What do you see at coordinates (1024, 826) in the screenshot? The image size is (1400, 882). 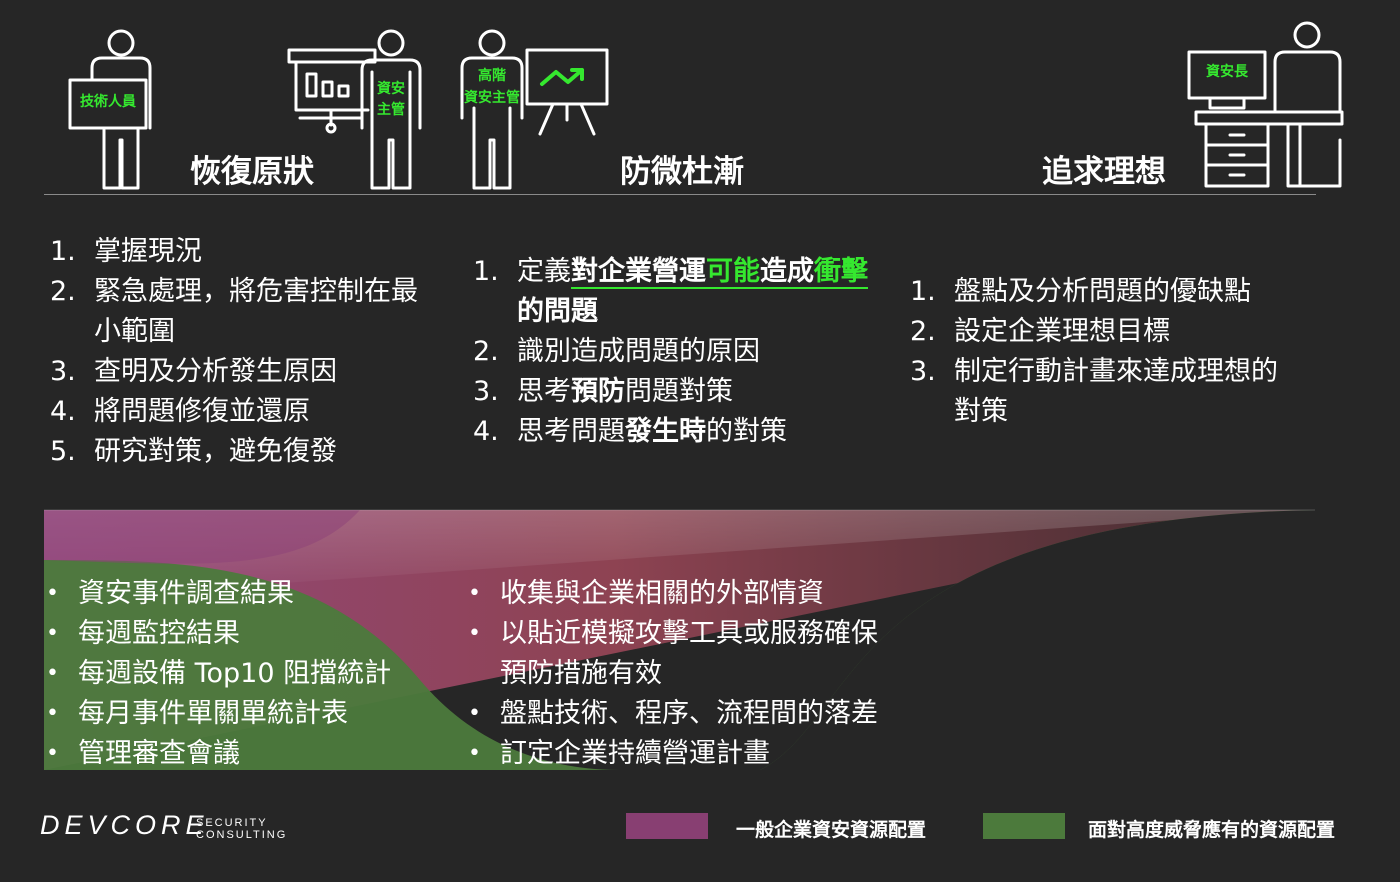 I see `legend-swatch-high-threat` at bounding box center [1024, 826].